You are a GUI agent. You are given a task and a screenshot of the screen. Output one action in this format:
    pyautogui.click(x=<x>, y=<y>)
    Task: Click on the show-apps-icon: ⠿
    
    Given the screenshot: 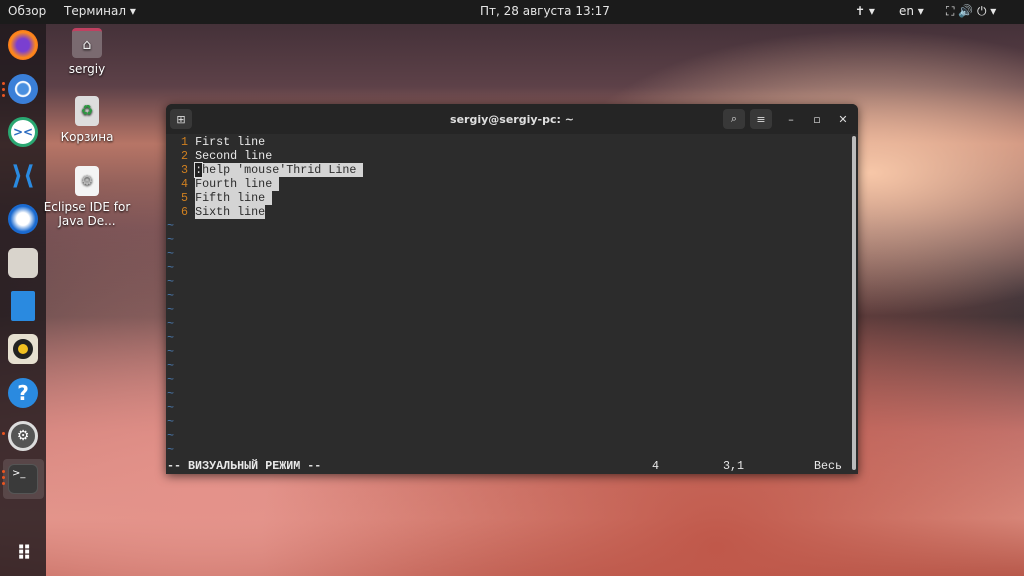 What is the action you would take?
    pyautogui.click(x=23, y=553)
    